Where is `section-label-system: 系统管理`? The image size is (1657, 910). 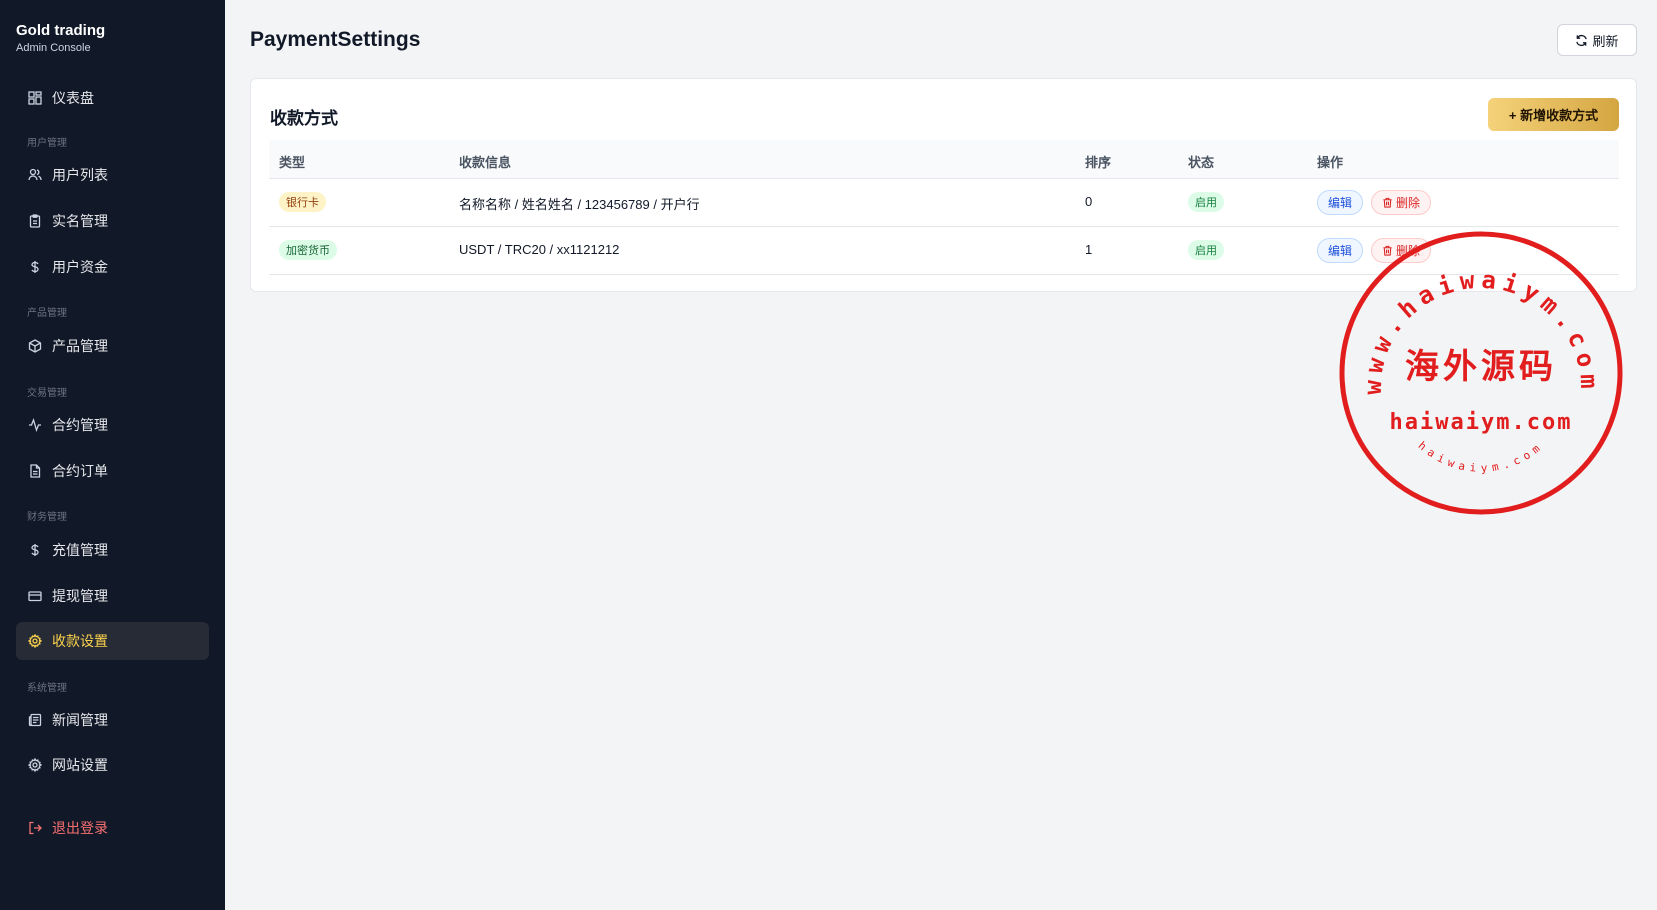
section-label-system: 系统管理 is located at coordinates (47, 688).